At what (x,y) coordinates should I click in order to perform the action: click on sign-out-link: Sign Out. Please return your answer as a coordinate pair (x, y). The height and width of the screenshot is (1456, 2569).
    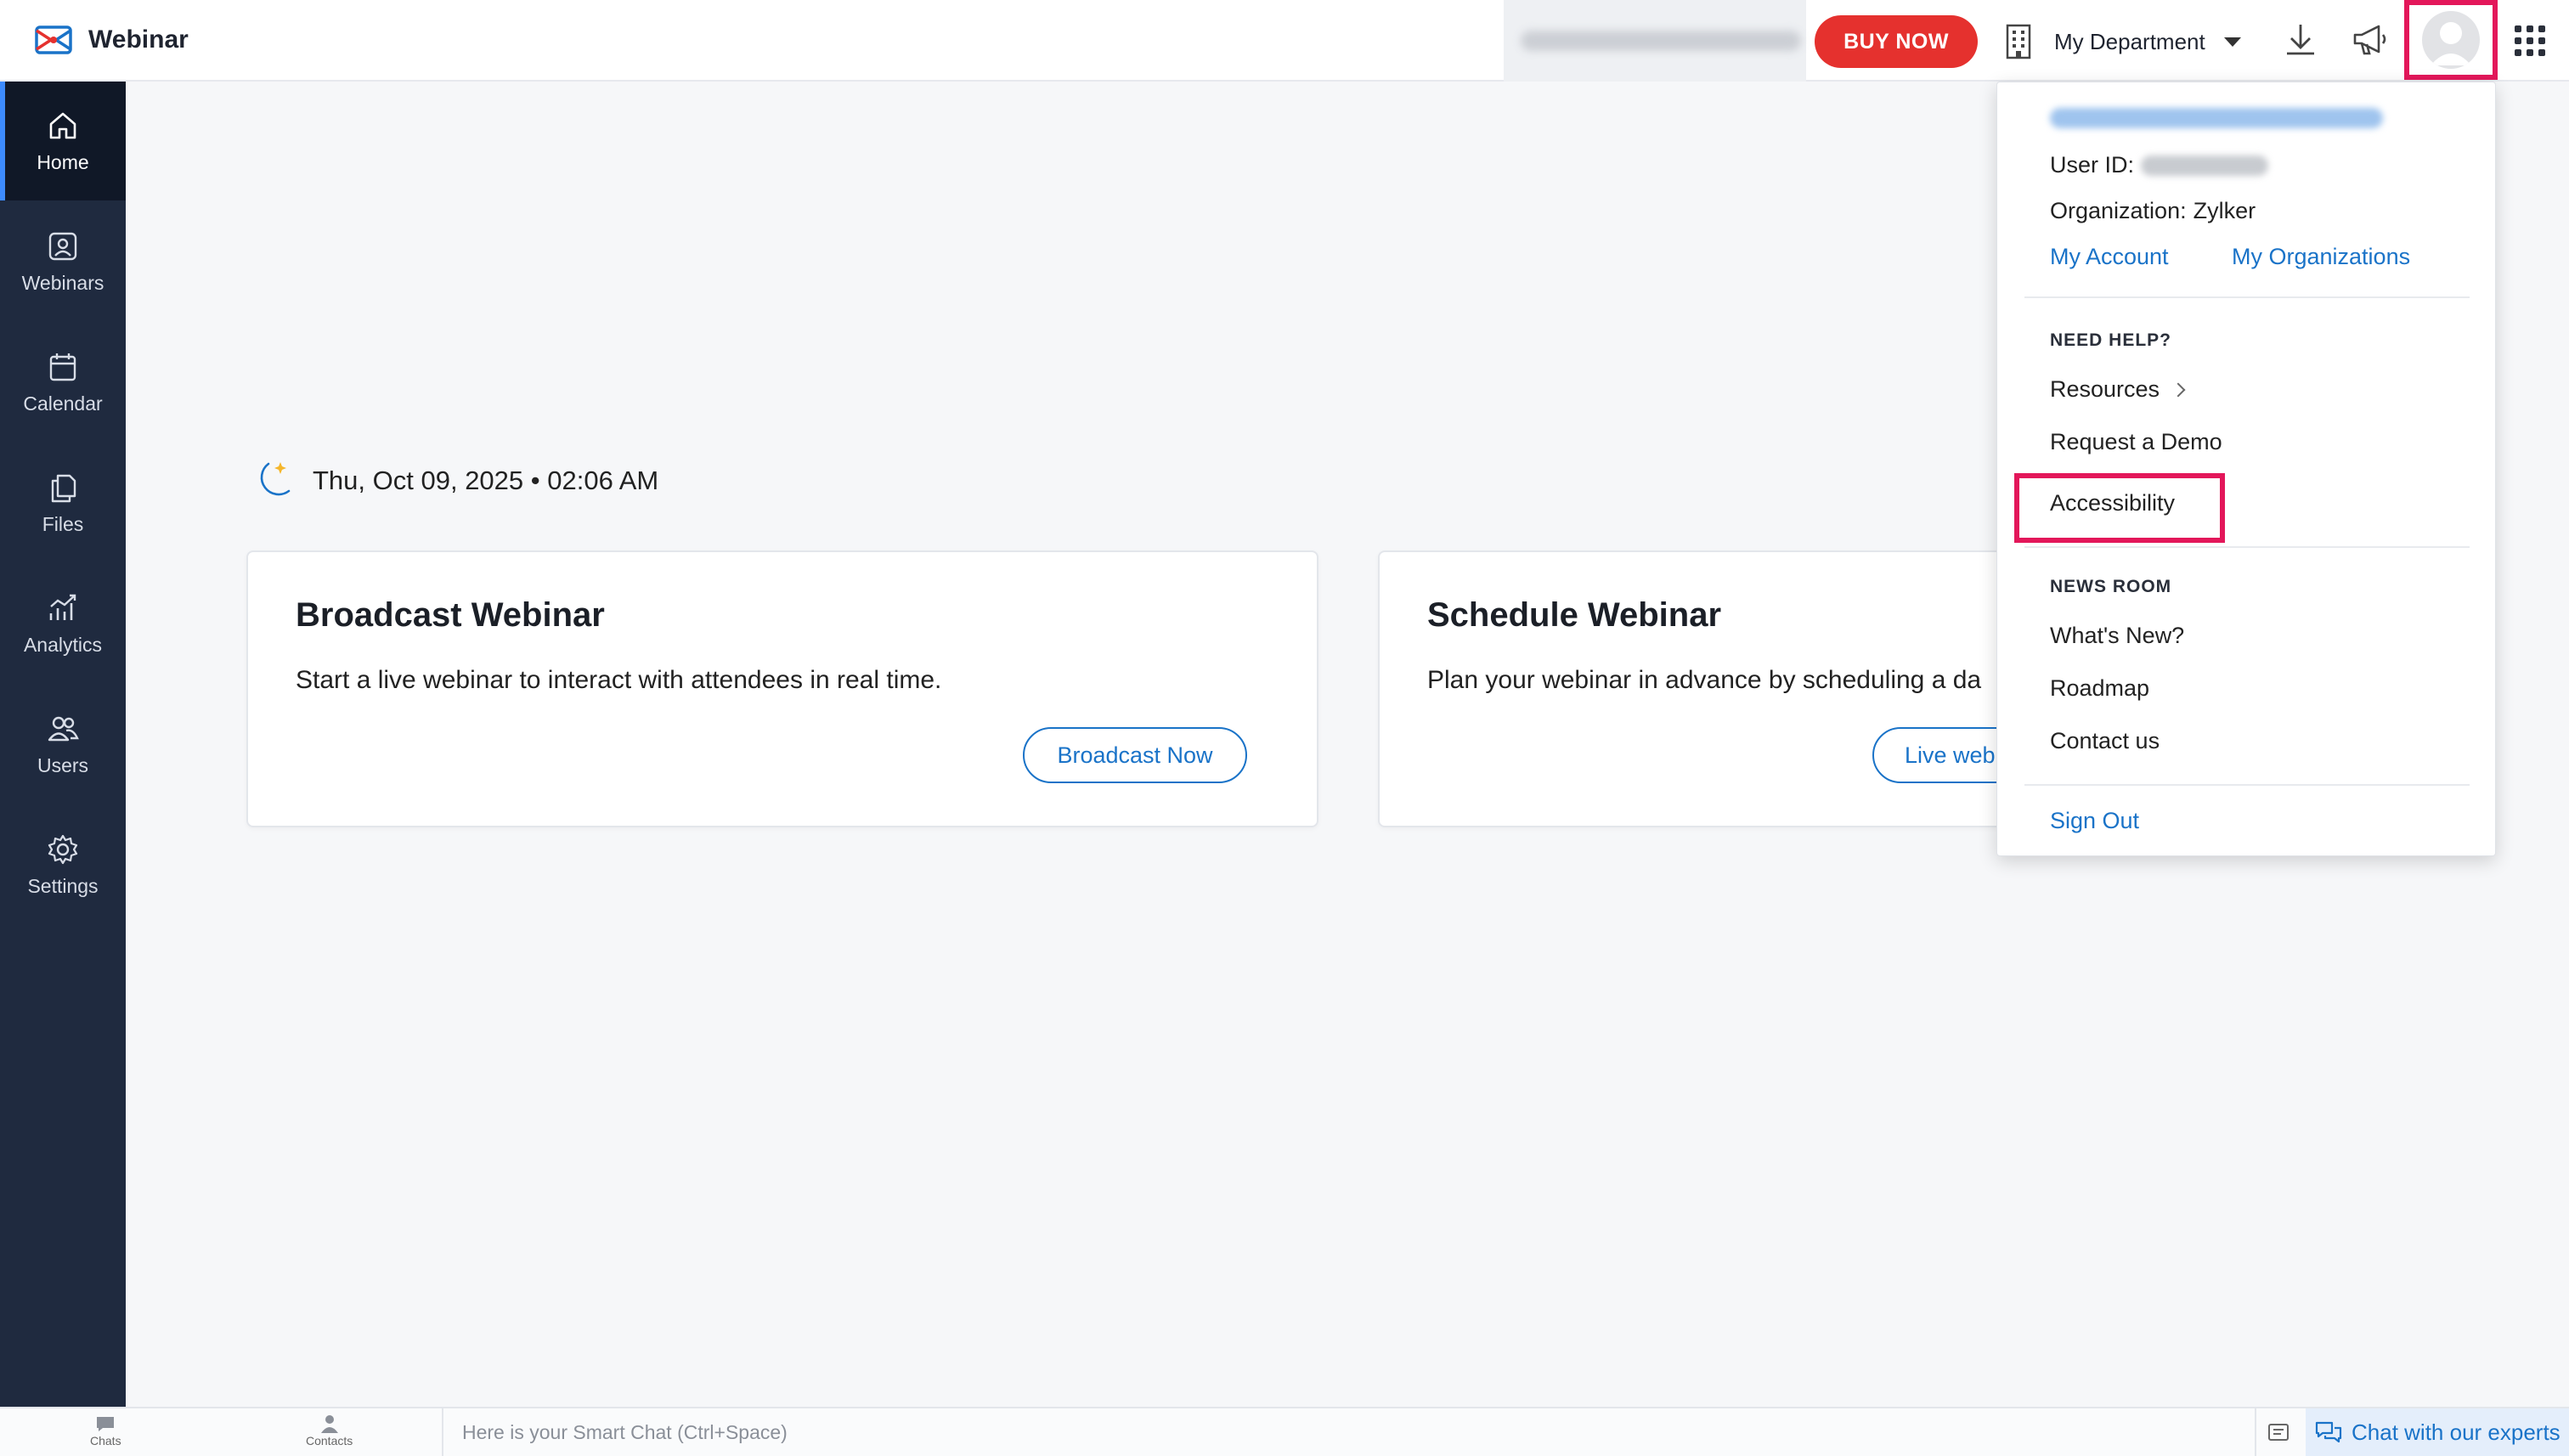
    Looking at the image, I should click on (2095, 821).